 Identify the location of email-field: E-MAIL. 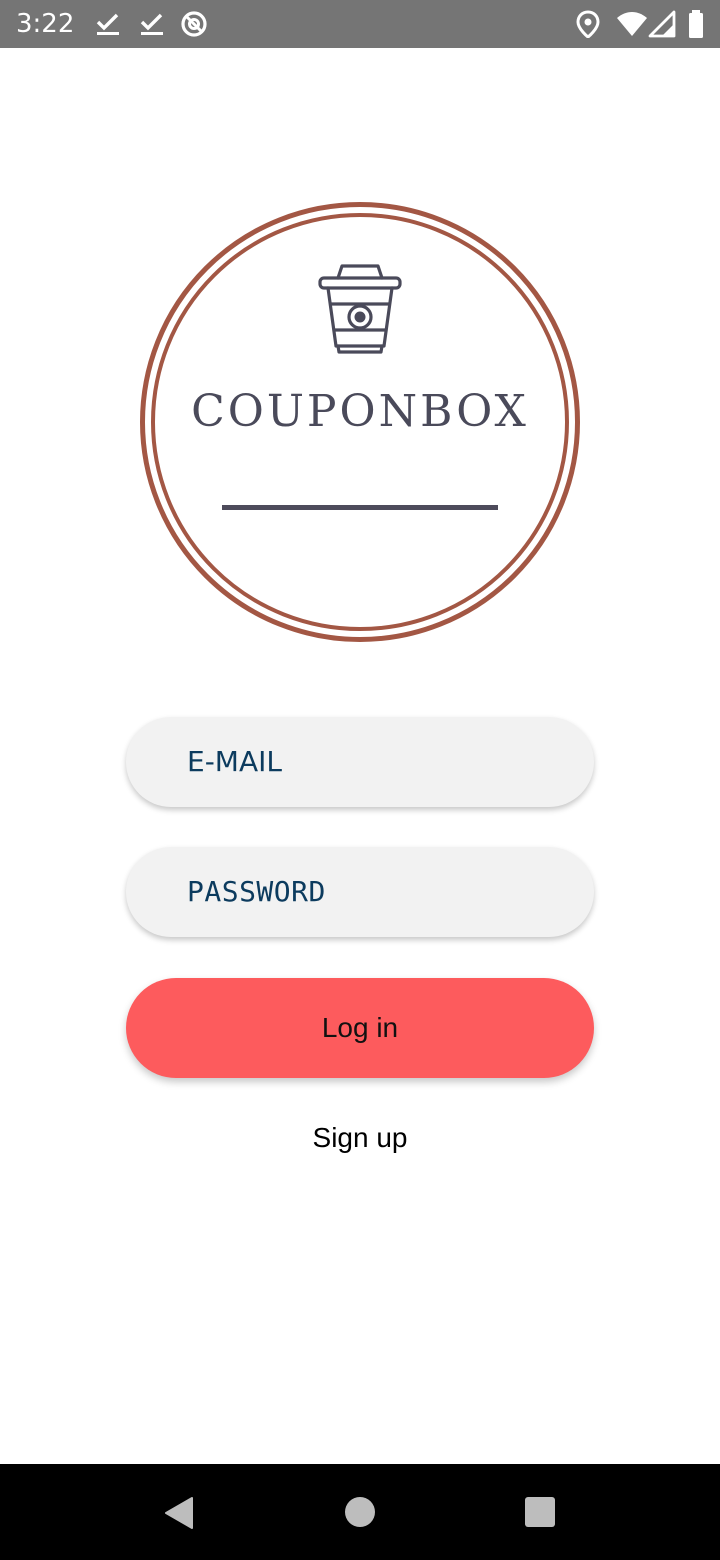
(360, 762).